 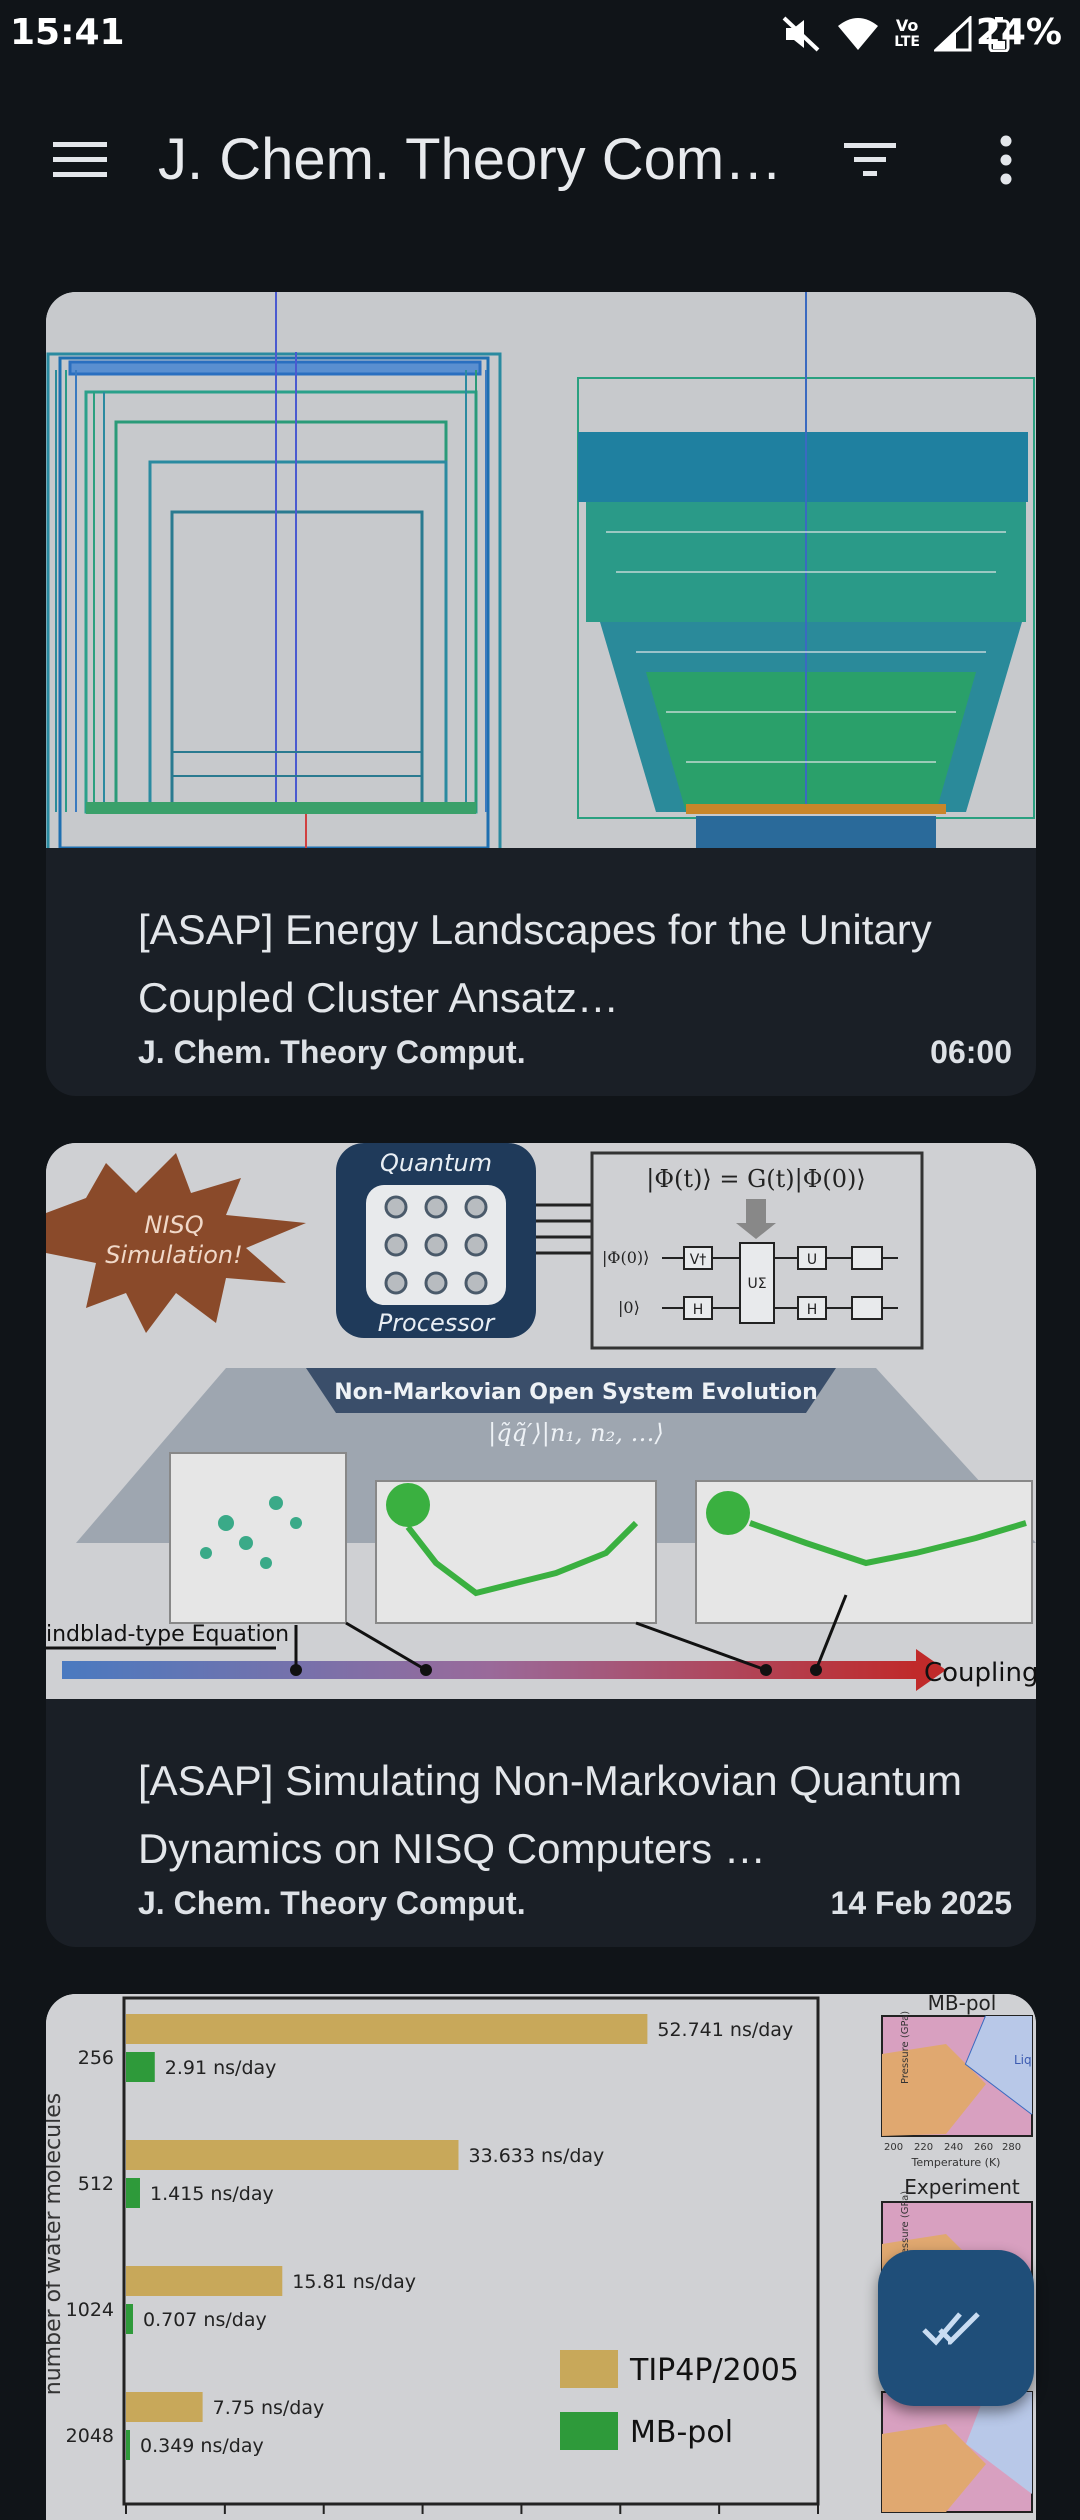 I want to click on svg-text: Quantum, so click(x=436, y=1163).